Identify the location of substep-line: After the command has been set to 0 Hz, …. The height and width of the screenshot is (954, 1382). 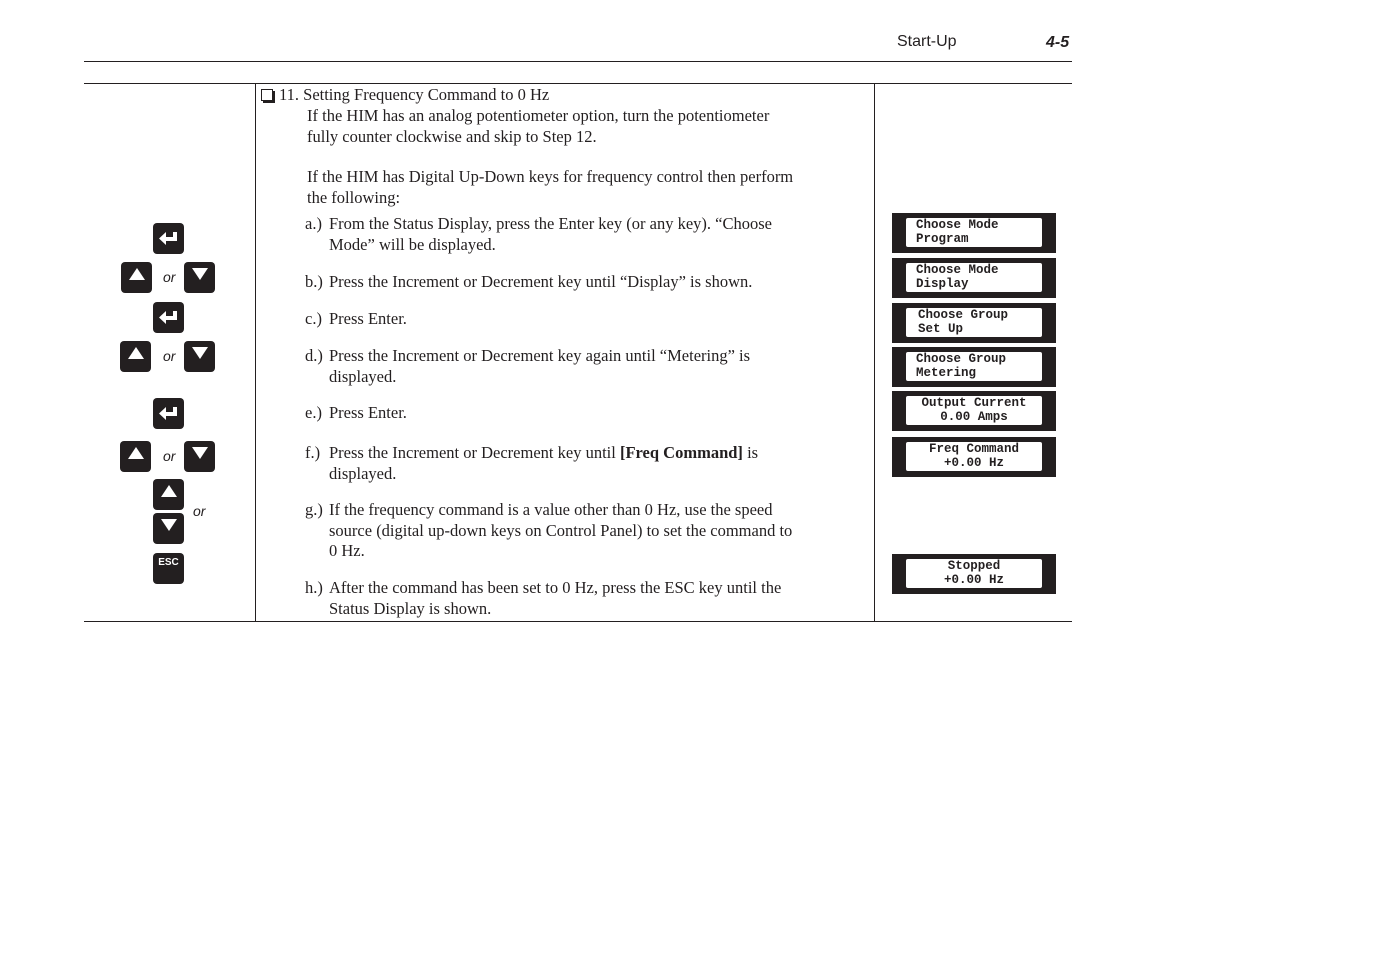
(555, 587).